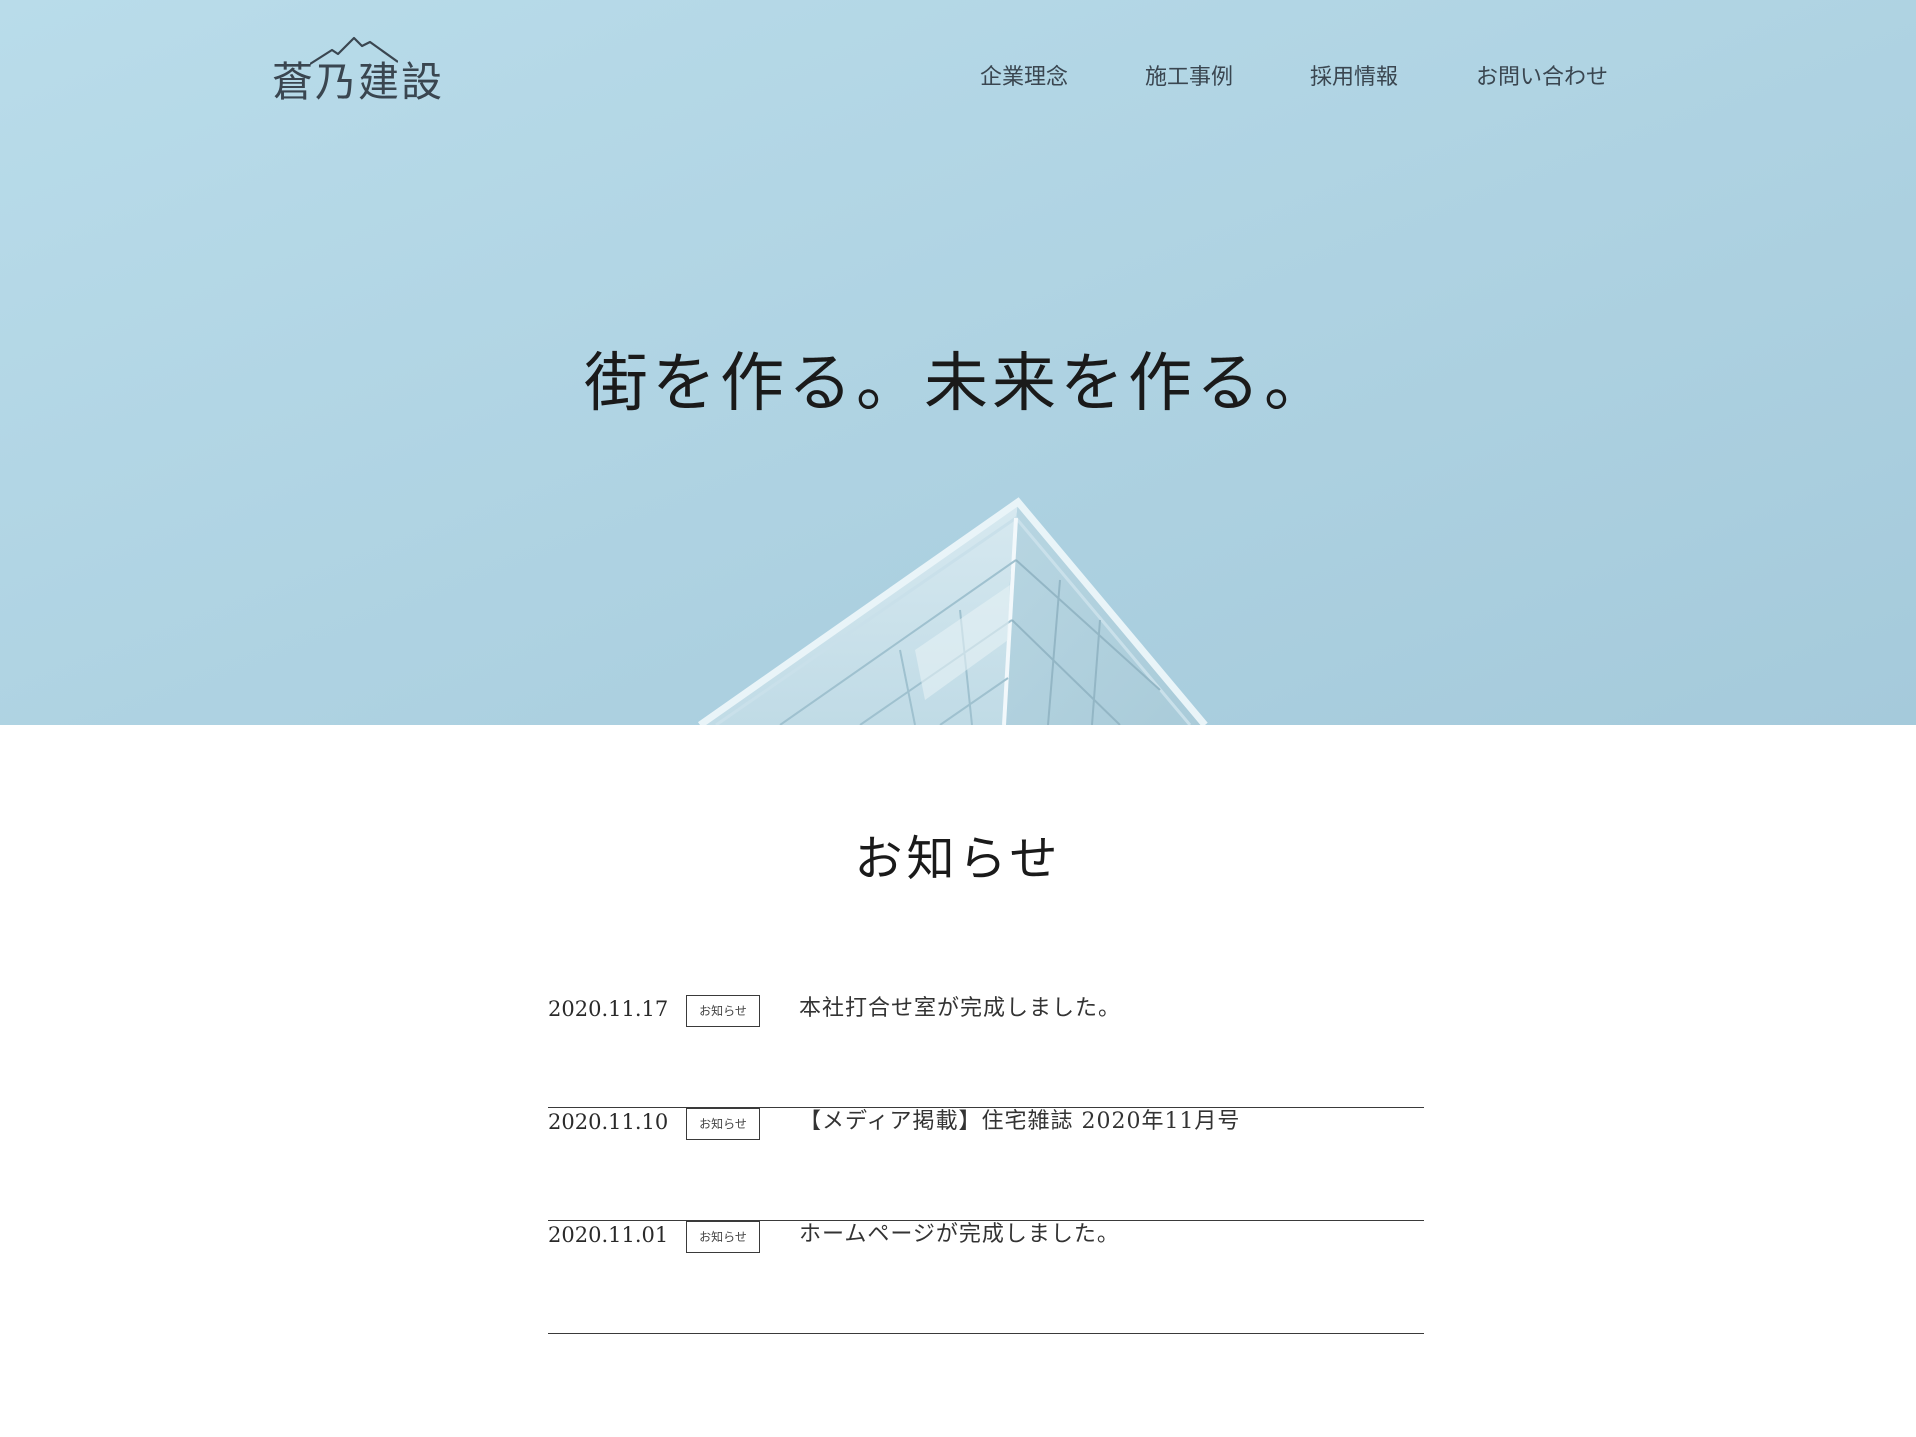  I want to click on news-item: 2020.11.17 お知らせ 本社打合せ室が完成しました。, so click(986, 1051).